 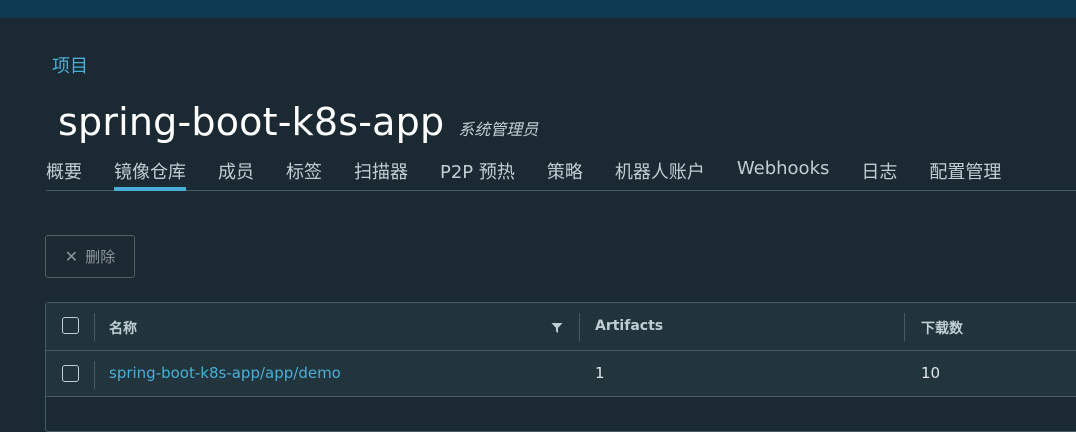 What do you see at coordinates (64, 170) in the screenshot?
I see `tab-summary: 概要` at bounding box center [64, 170].